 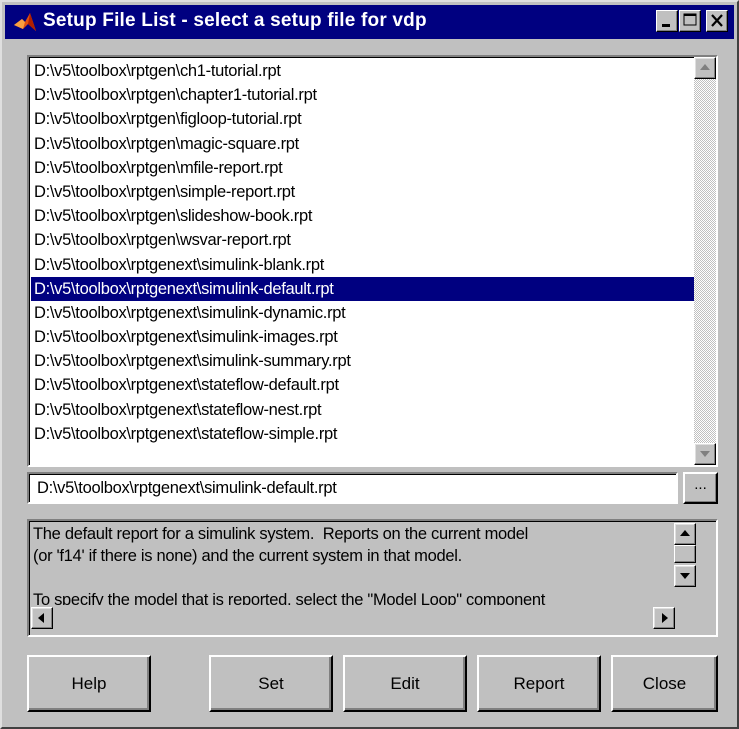 What do you see at coordinates (363, 216) in the screenshot?
I see `list-item: D:\v5\toolbox\rptgen\slideshow-book.rpt` at bounding box center [363, 216].